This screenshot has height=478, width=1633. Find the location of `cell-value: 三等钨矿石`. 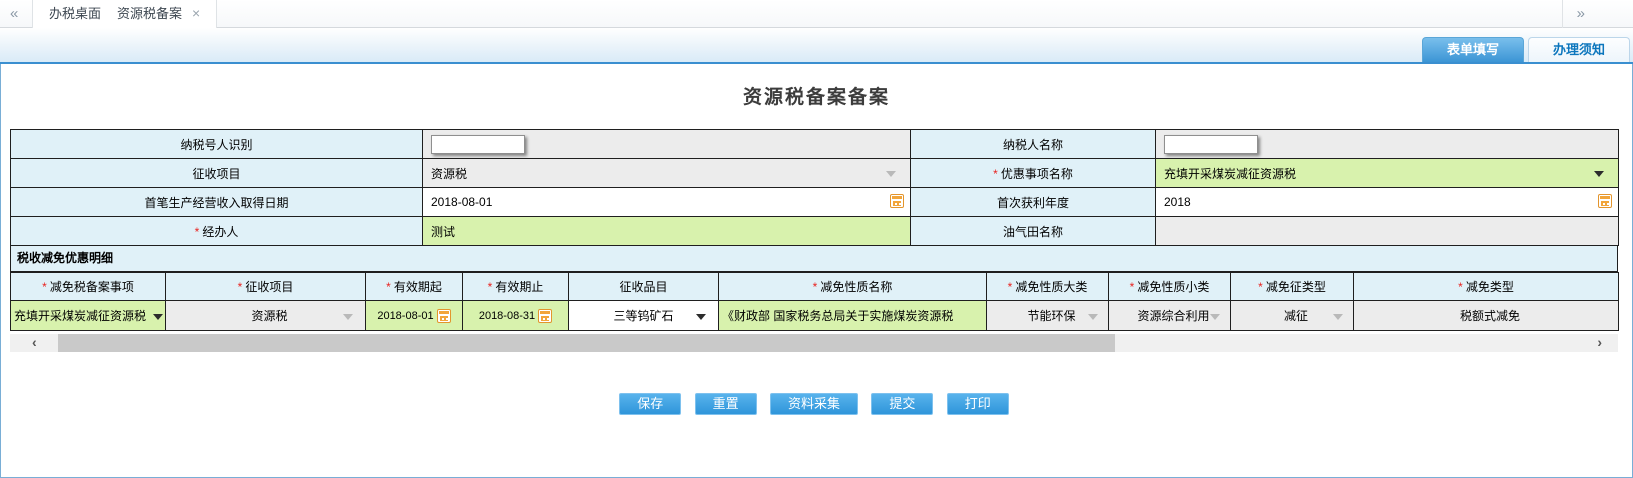

cell-value: 三等钨矿石 is located at coordinates (643, 316).